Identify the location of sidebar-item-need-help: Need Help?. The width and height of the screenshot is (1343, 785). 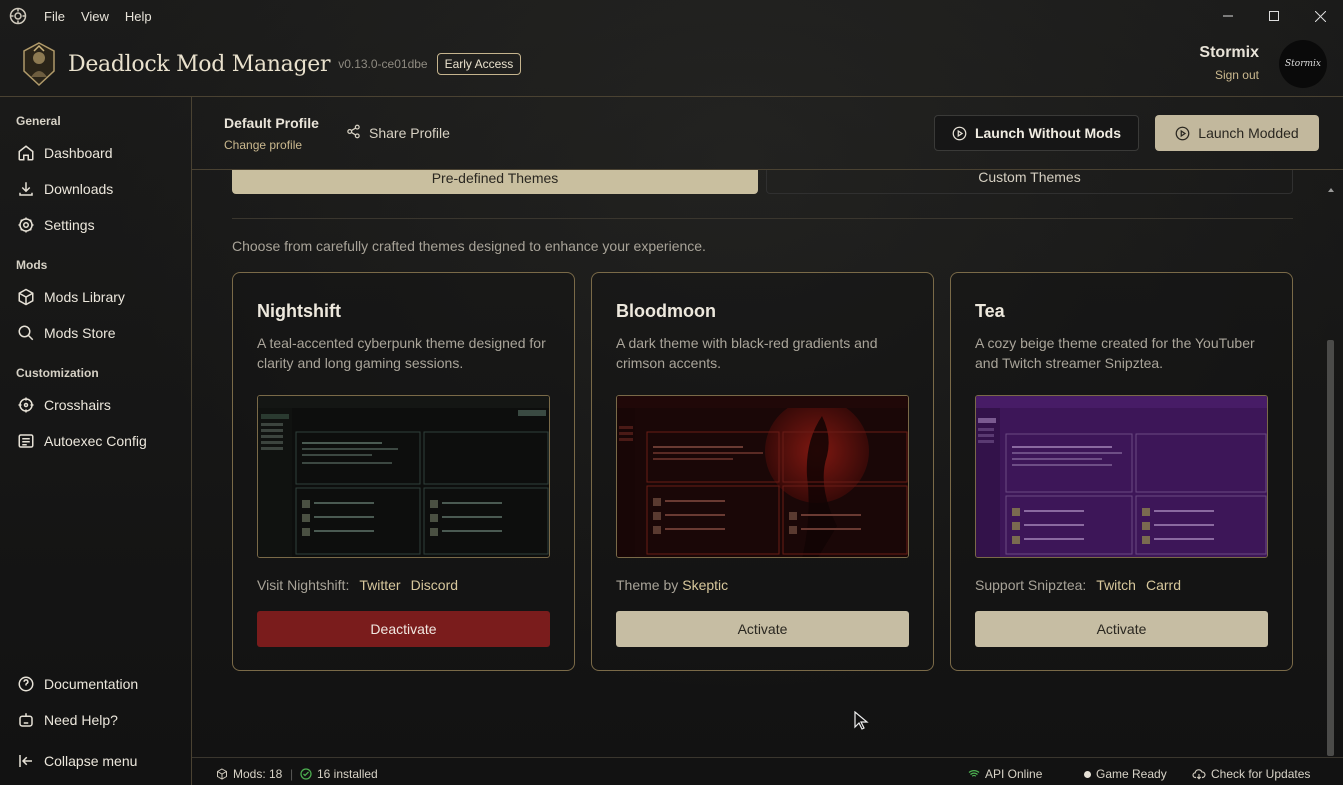
(95, 720).